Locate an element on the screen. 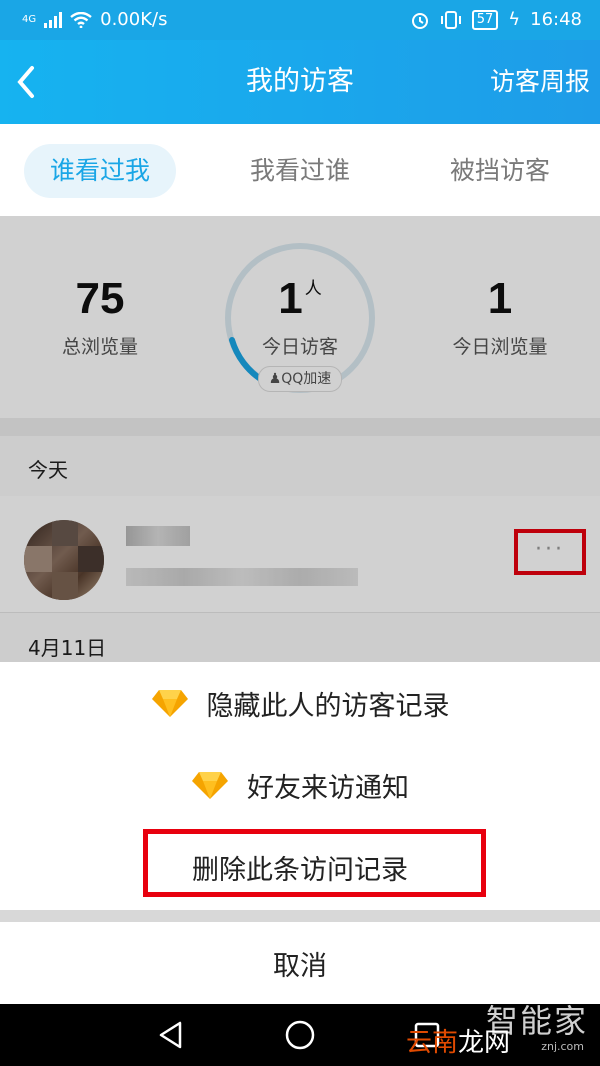  battery-icon: 57 is located at coordinates (485, 19).